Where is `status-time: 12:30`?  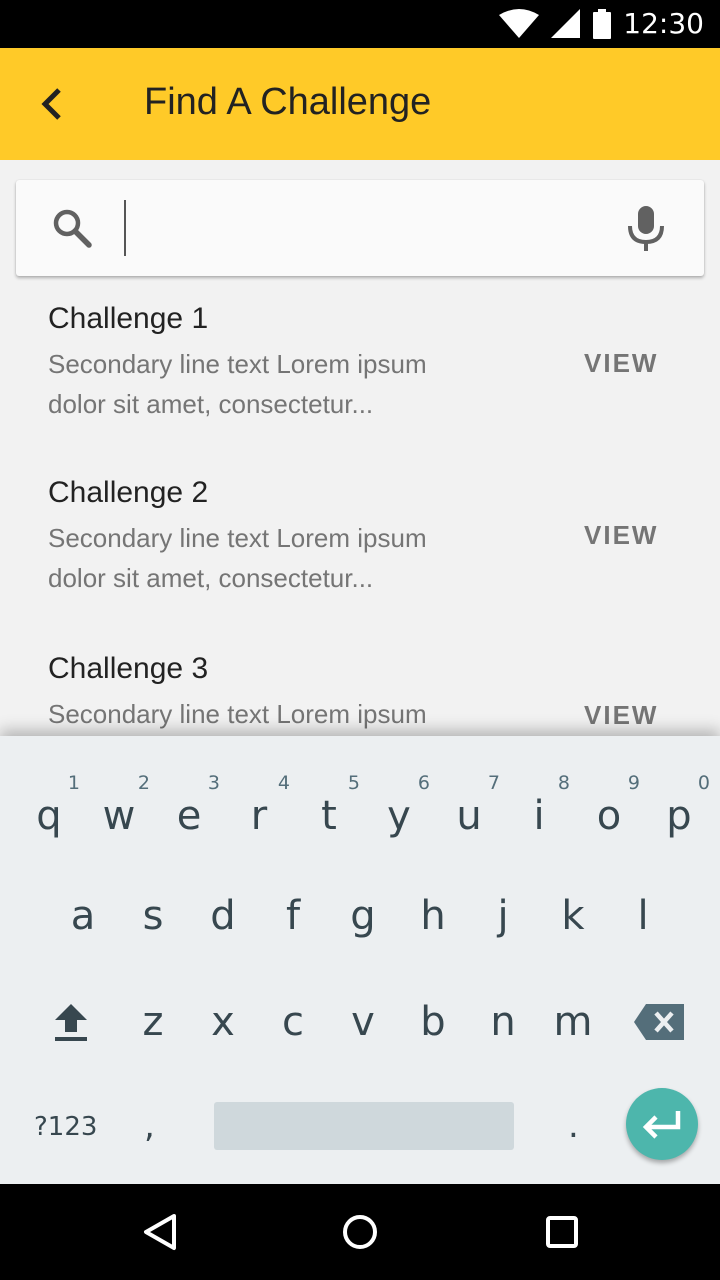 status-time: 12:30 is located at coordinates (663, 23).